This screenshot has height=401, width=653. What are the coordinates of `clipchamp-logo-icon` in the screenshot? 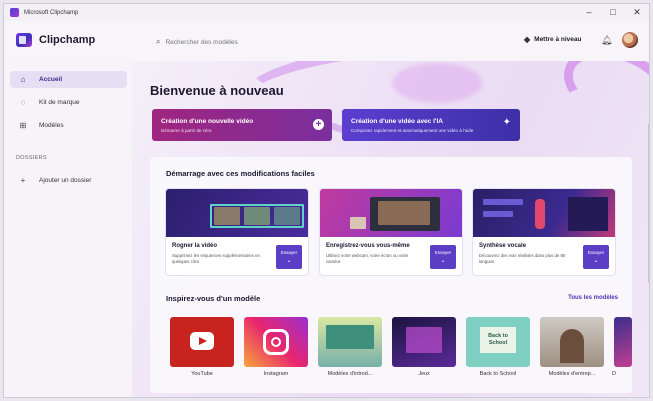 It's located at (24, 40).